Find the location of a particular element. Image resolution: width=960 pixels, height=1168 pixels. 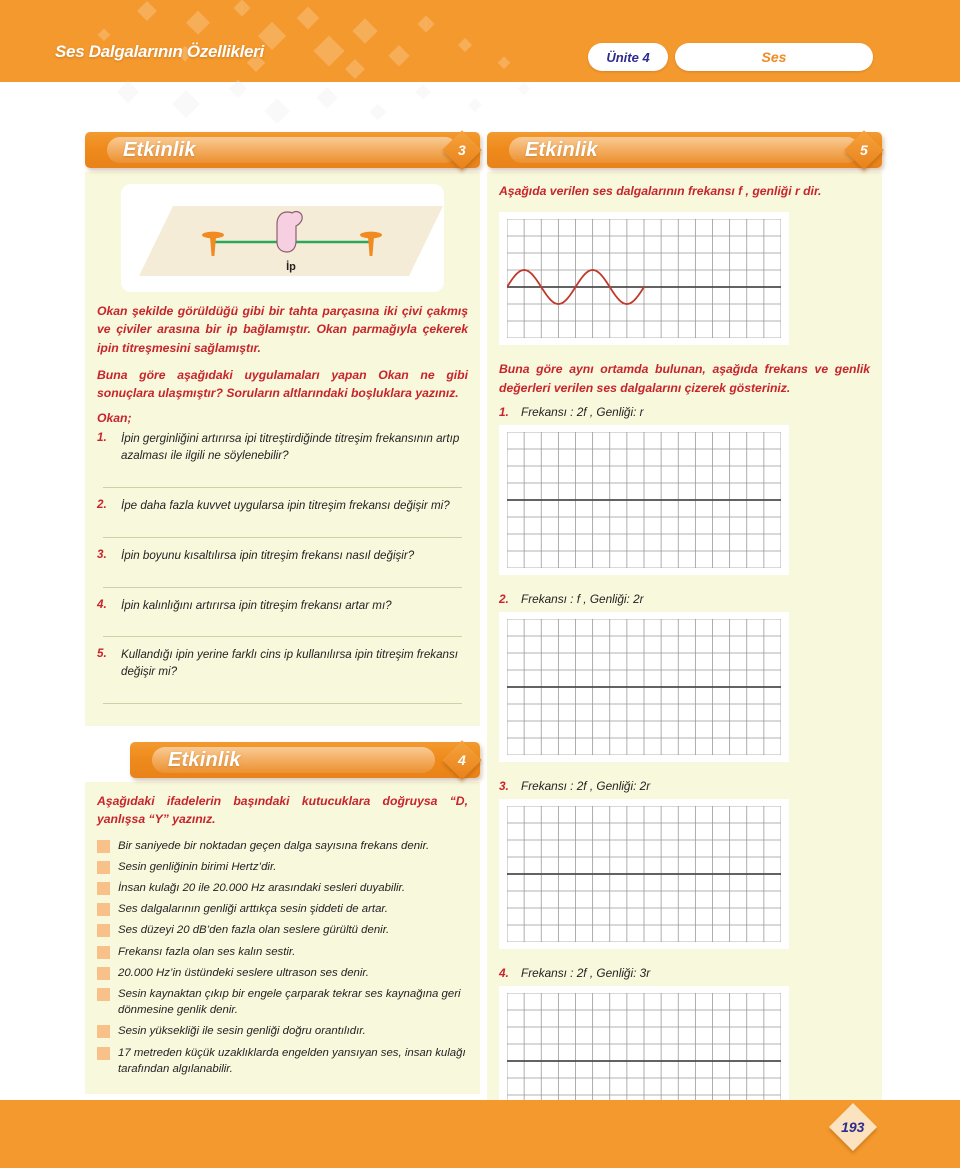

item-text: Frekansı : 2f , Genliği: 2r is located at coordinates (586, 785).